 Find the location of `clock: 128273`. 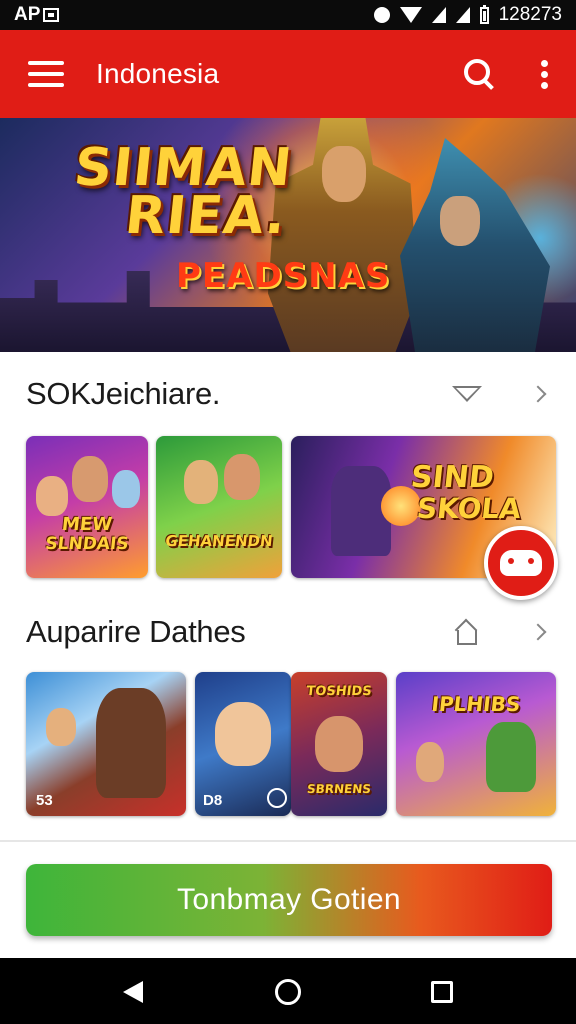

clock: 128273 is located at coordinates (530, 14).